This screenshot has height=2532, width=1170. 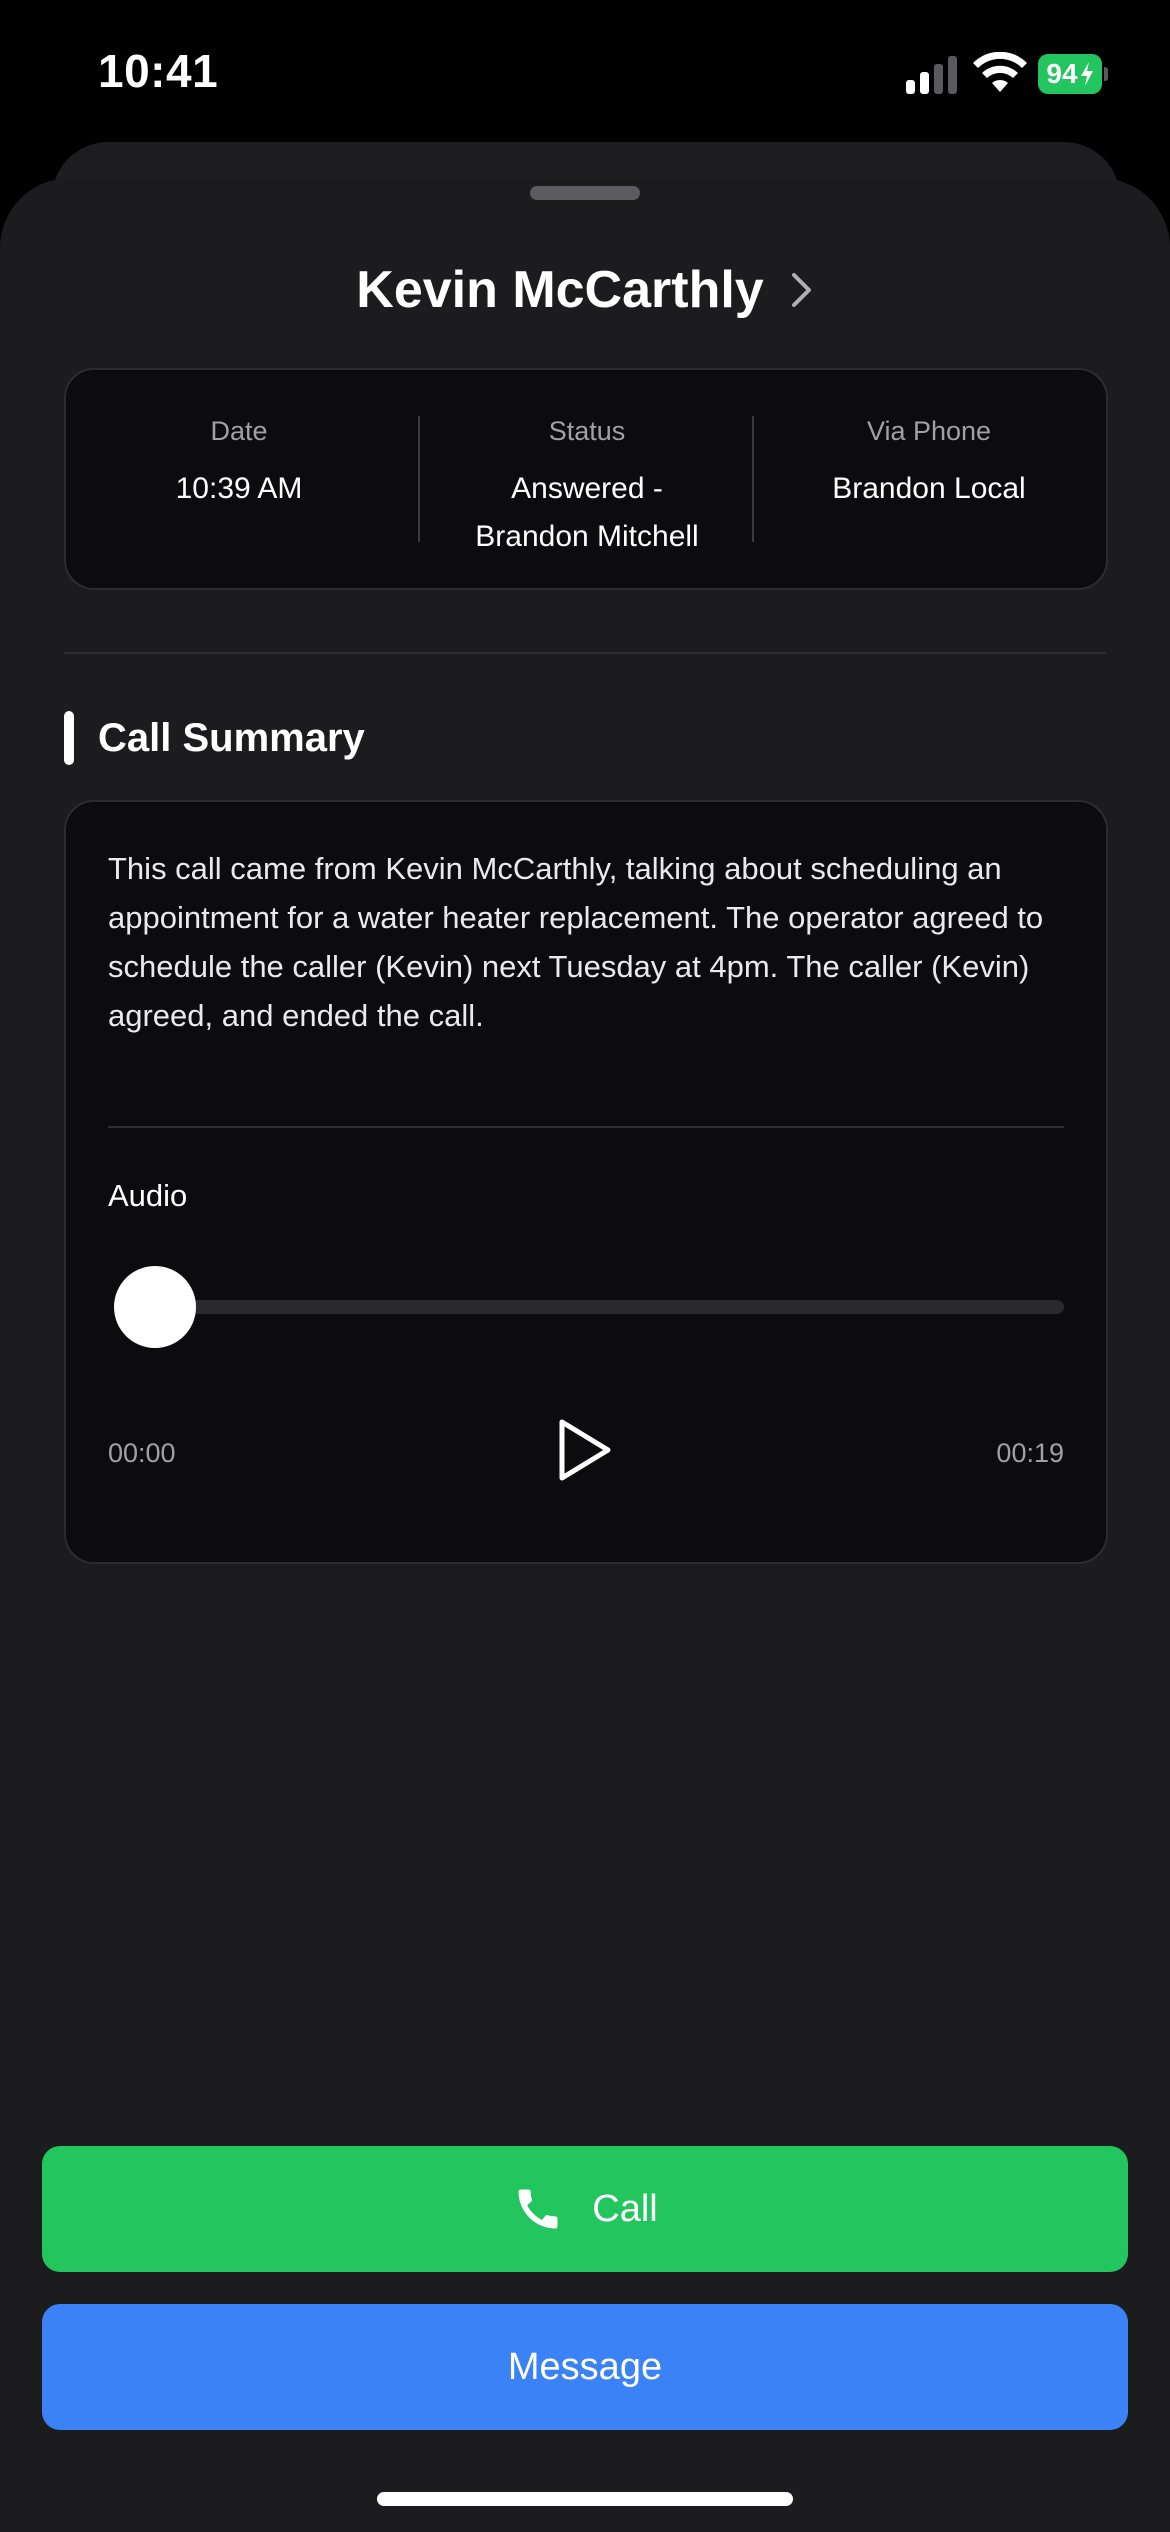 What do you see at coordinates (585, 193) in the screenshot?
I see `sheet-grabber` at bounding box center [585, 193].